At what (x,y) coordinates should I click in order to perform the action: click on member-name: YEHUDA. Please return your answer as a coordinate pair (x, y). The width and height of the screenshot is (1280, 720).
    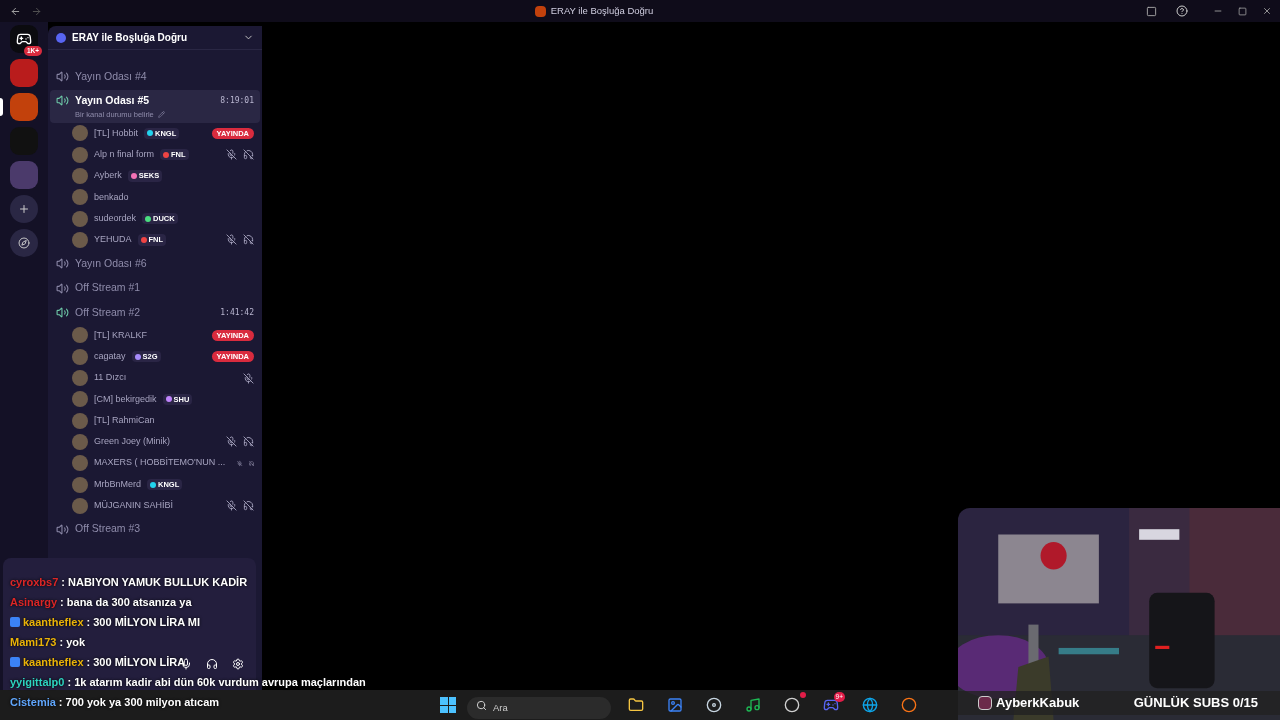
    Looking at the image, I should click on (113, 240).